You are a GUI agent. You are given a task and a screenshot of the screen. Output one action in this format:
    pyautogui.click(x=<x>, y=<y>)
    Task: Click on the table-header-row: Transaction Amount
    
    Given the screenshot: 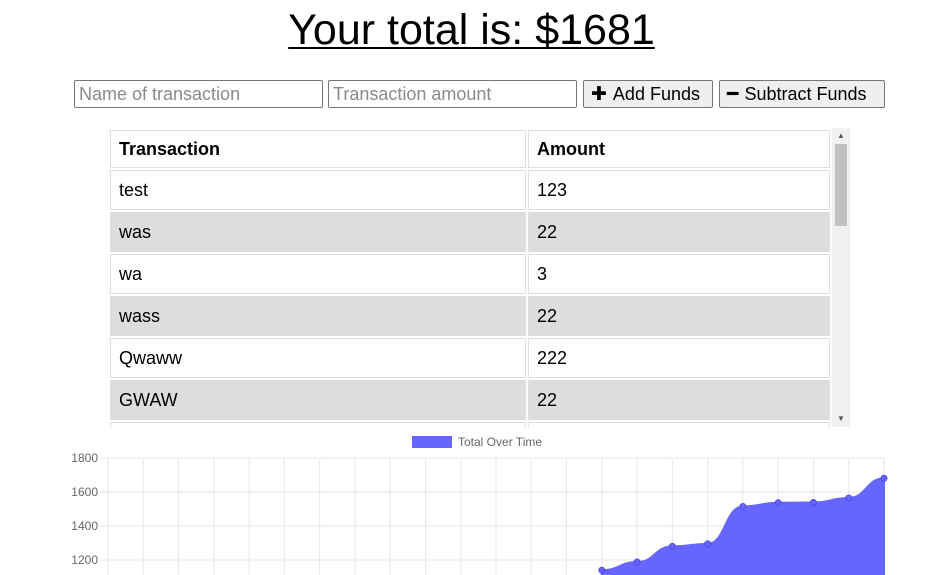 What is the action you would take?
    pyautogui.click(x=470, y=149)
    